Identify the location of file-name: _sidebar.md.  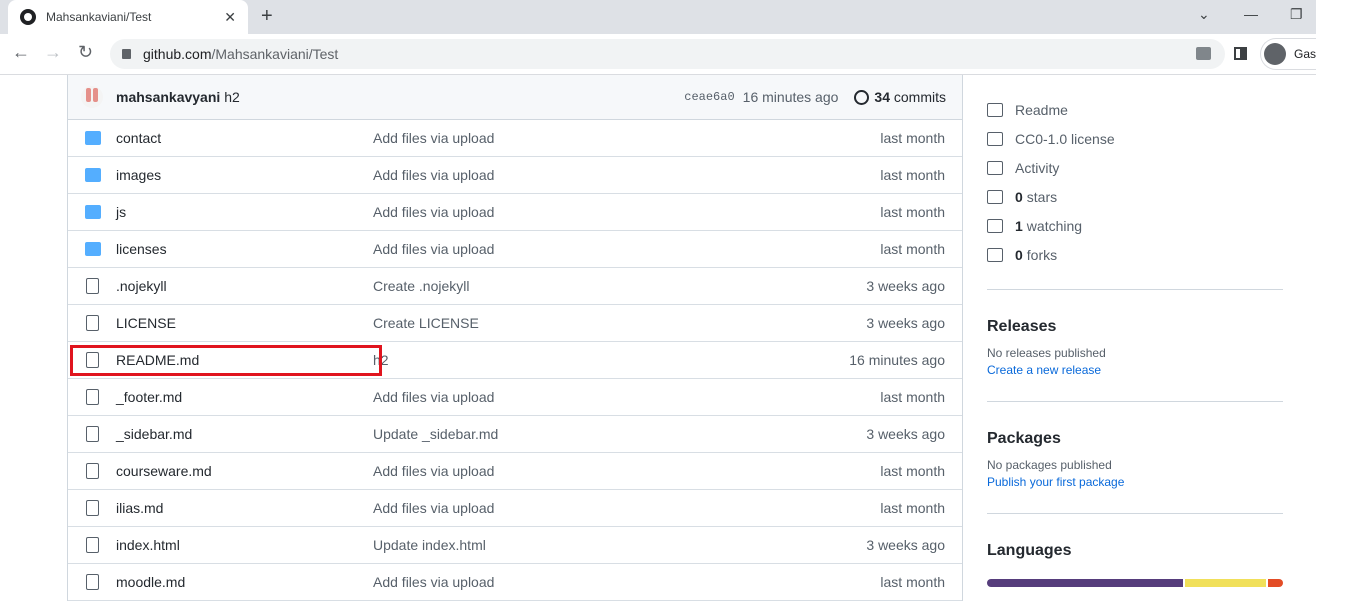
(244, 434).